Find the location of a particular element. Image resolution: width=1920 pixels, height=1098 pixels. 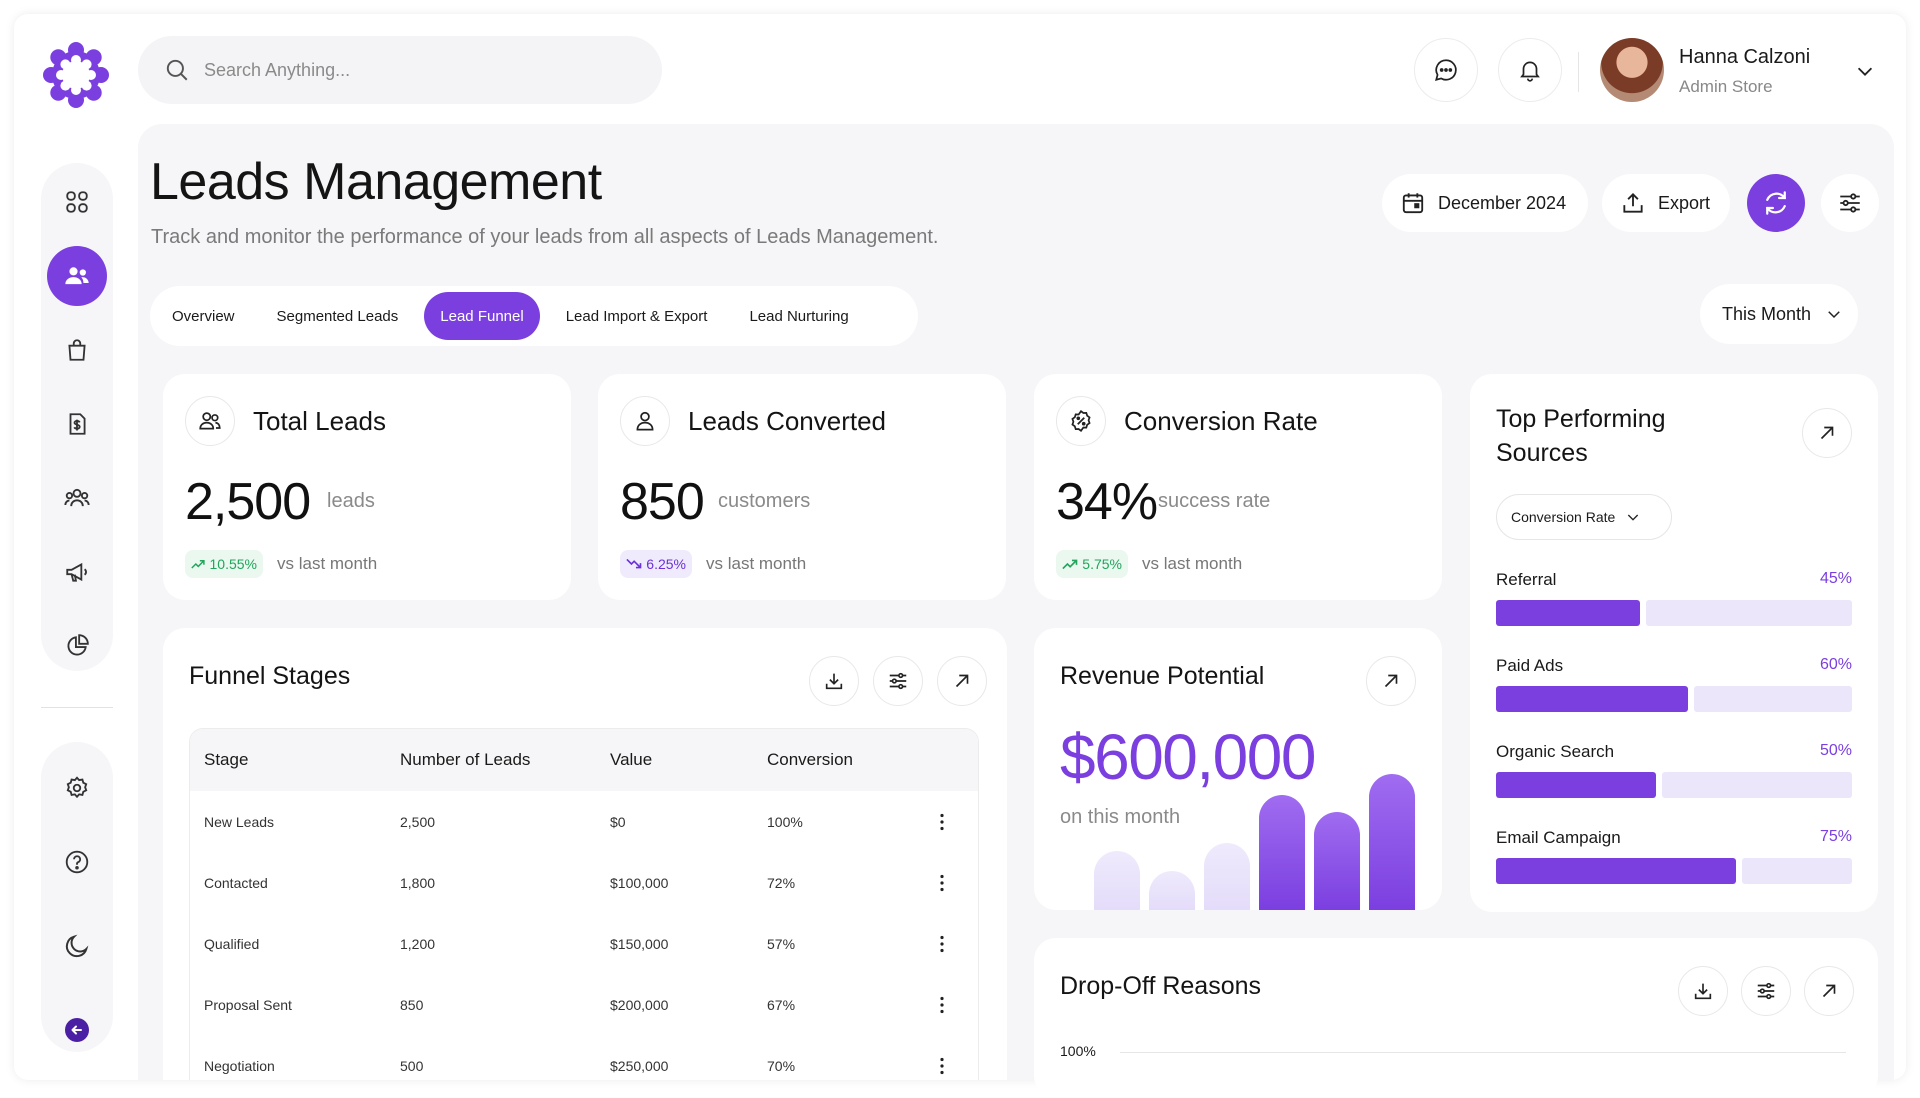

stat-value: 2,500 is located at coordinates (248, 502).